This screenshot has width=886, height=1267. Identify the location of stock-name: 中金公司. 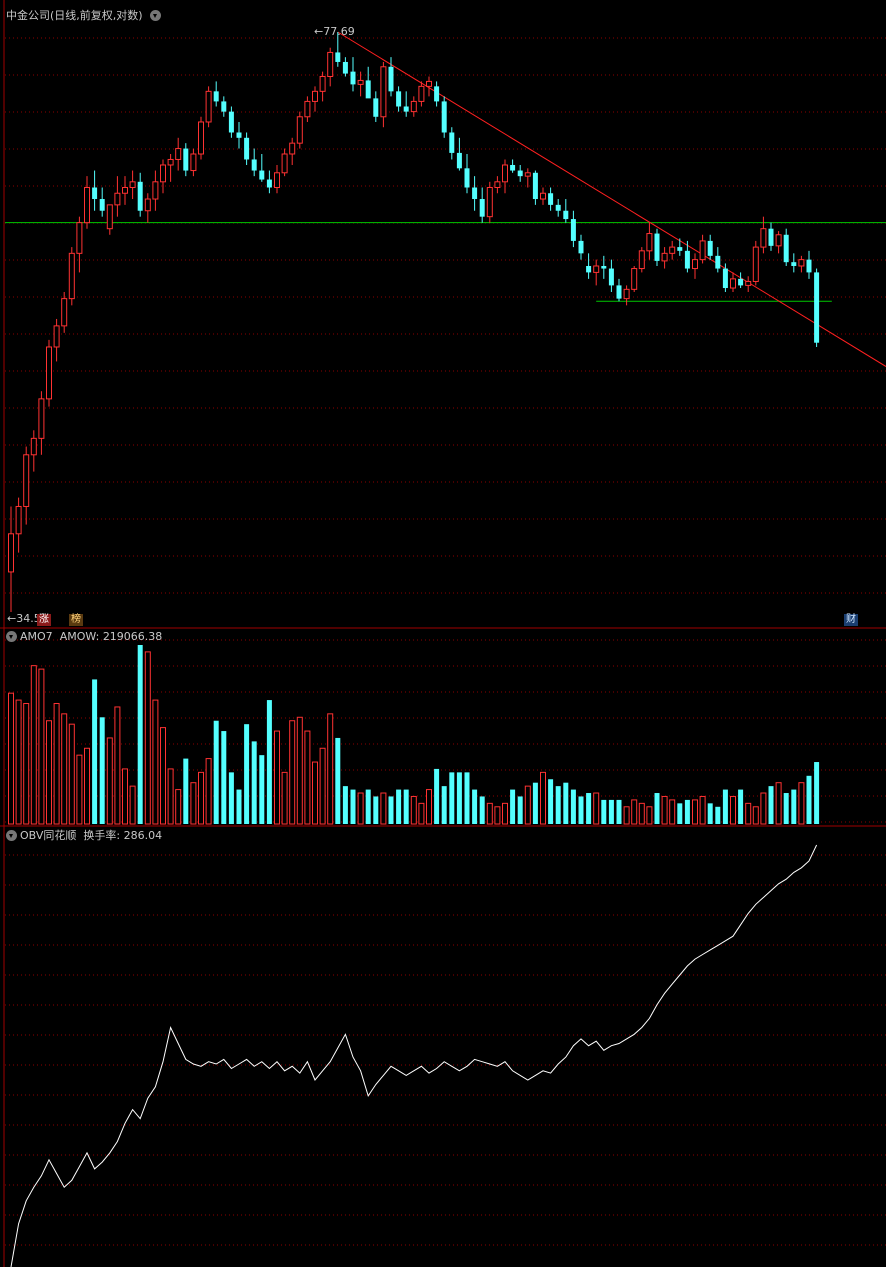
(28, 15).